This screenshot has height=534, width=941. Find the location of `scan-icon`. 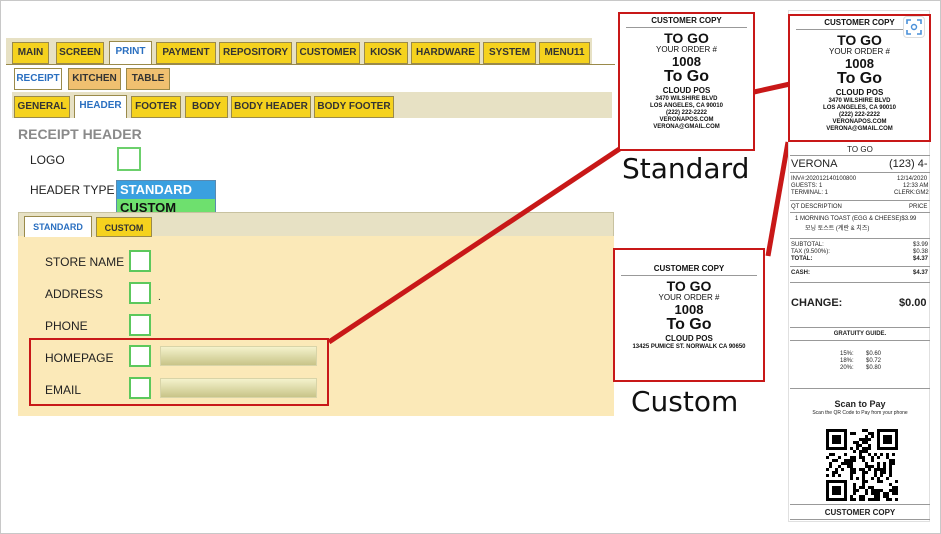

scan-icon is located at coordinates (914, 27).